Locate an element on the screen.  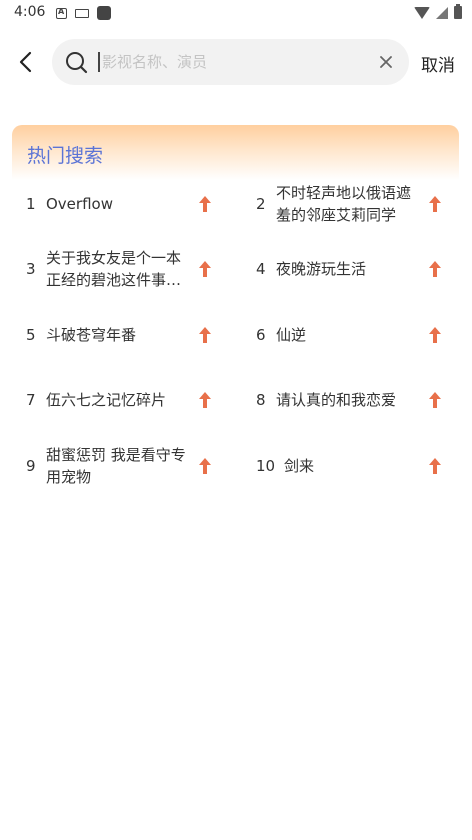
hot-search-rank: 8 is located at coordinates (261, 400).